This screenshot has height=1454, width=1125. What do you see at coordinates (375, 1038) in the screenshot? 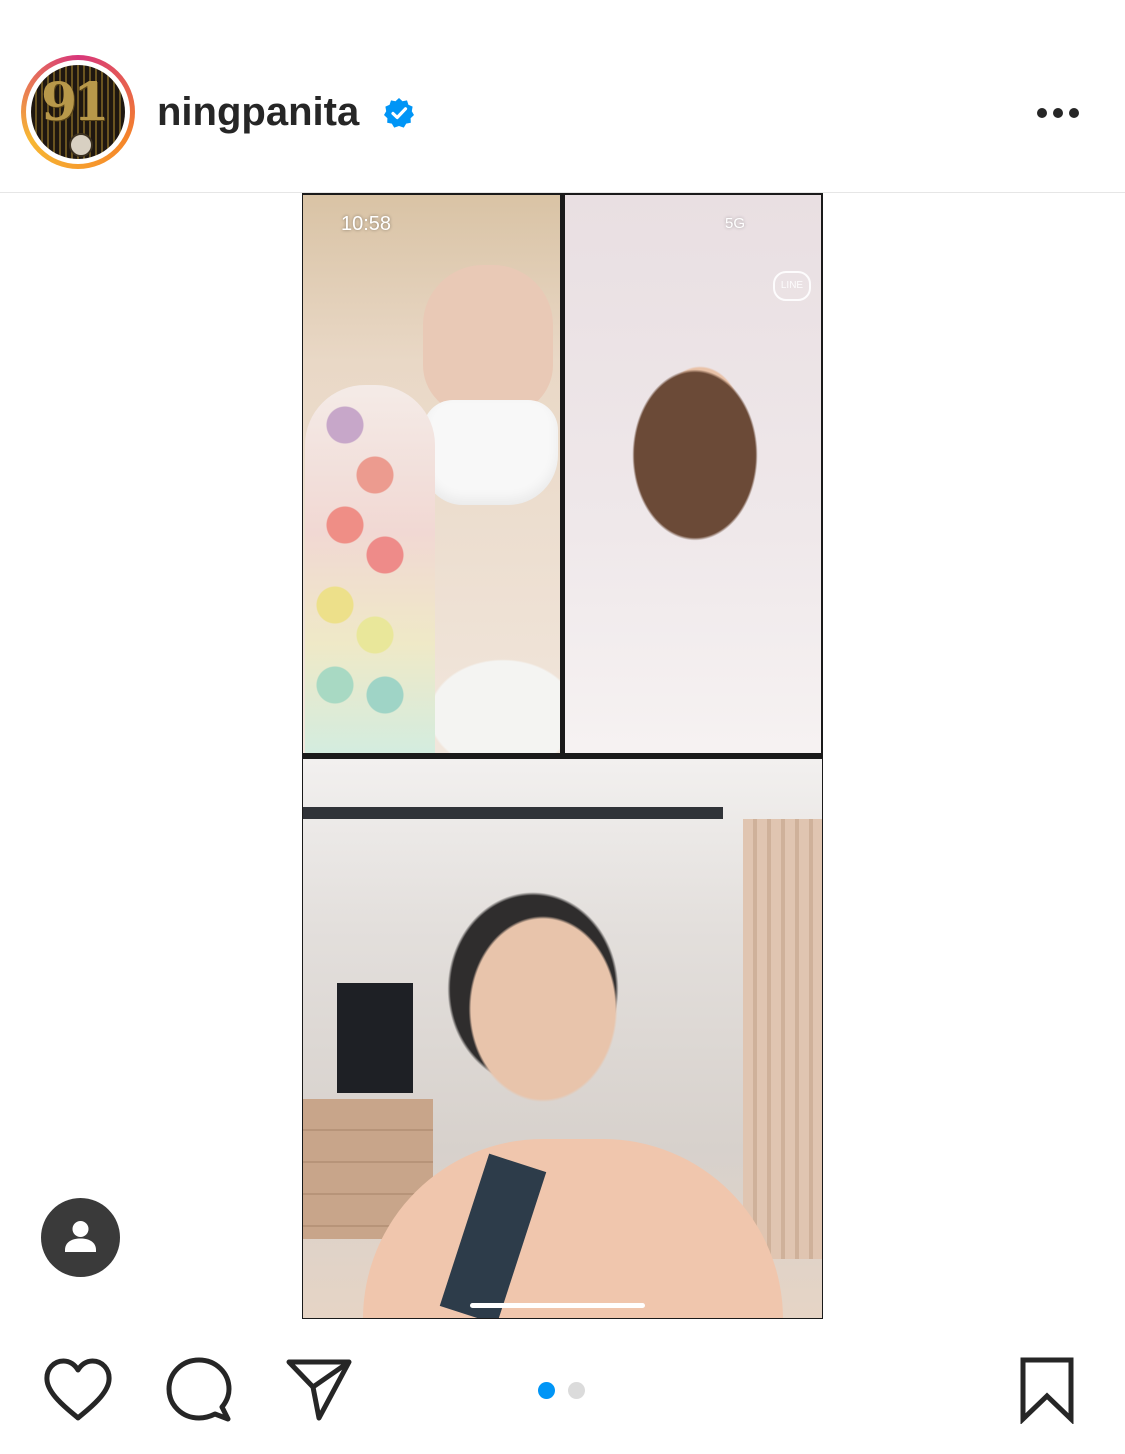
I see `photo-tv` at bounding box center [375, 1038].